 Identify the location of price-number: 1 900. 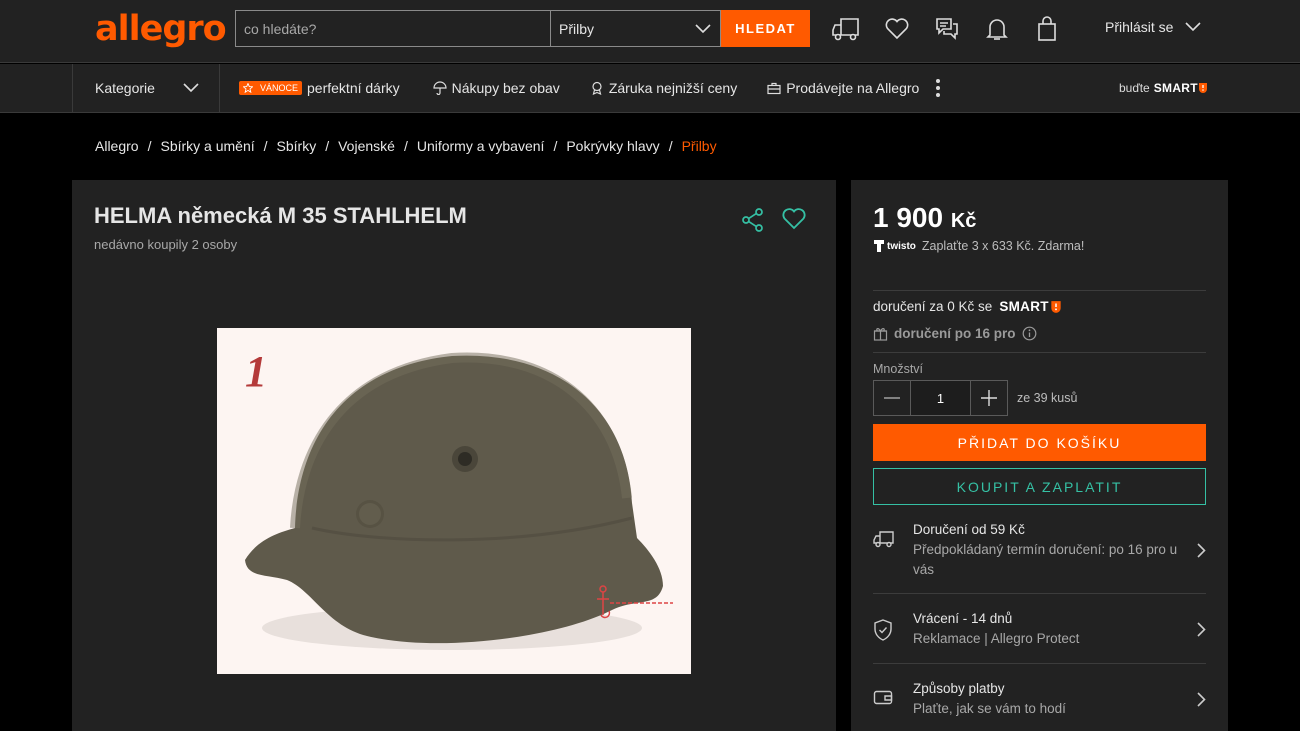
(908, 217).